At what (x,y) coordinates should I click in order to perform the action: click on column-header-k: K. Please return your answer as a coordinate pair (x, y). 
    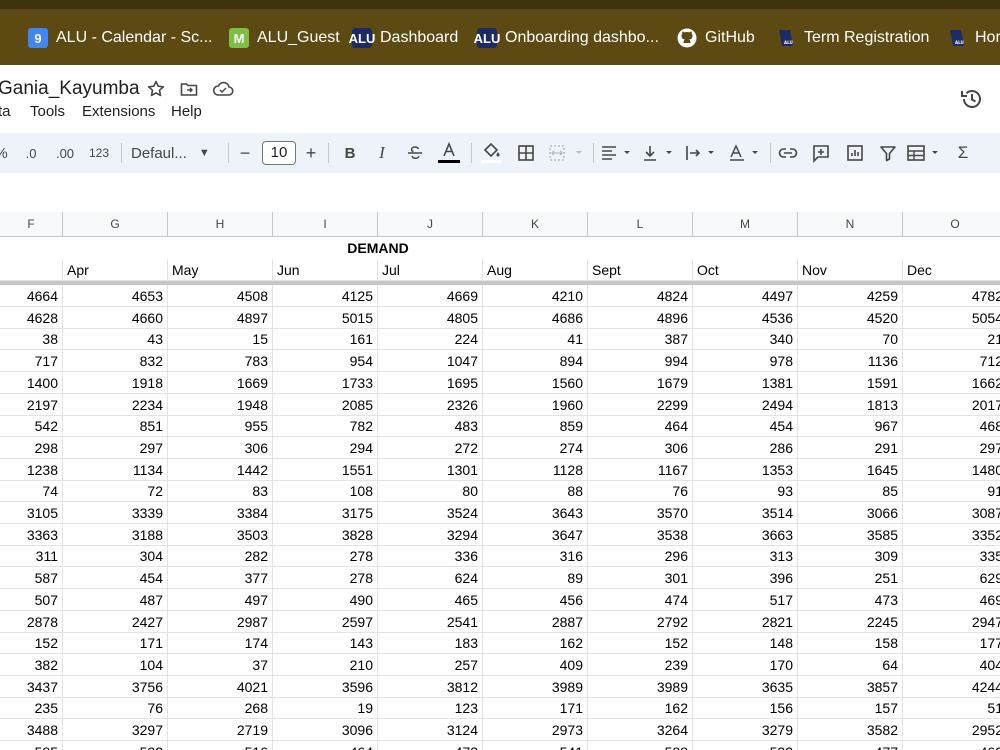
    Looking at the image, I should click on (535, 224).